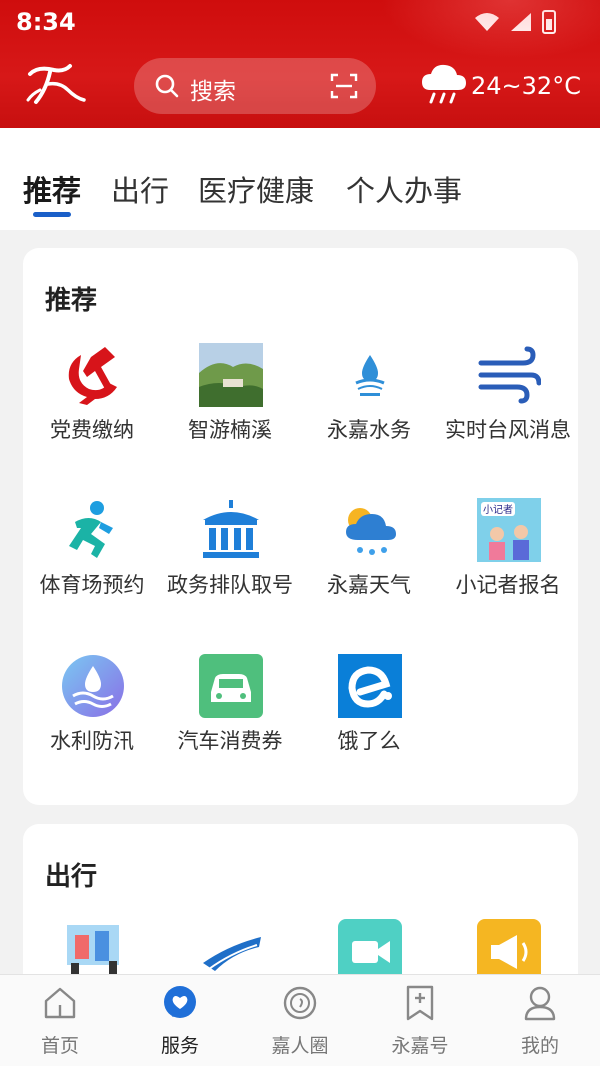 The height and width of the screenshot is (1066, 600). I want to click on weather-sun-cloud-icon, so click(371, 531).